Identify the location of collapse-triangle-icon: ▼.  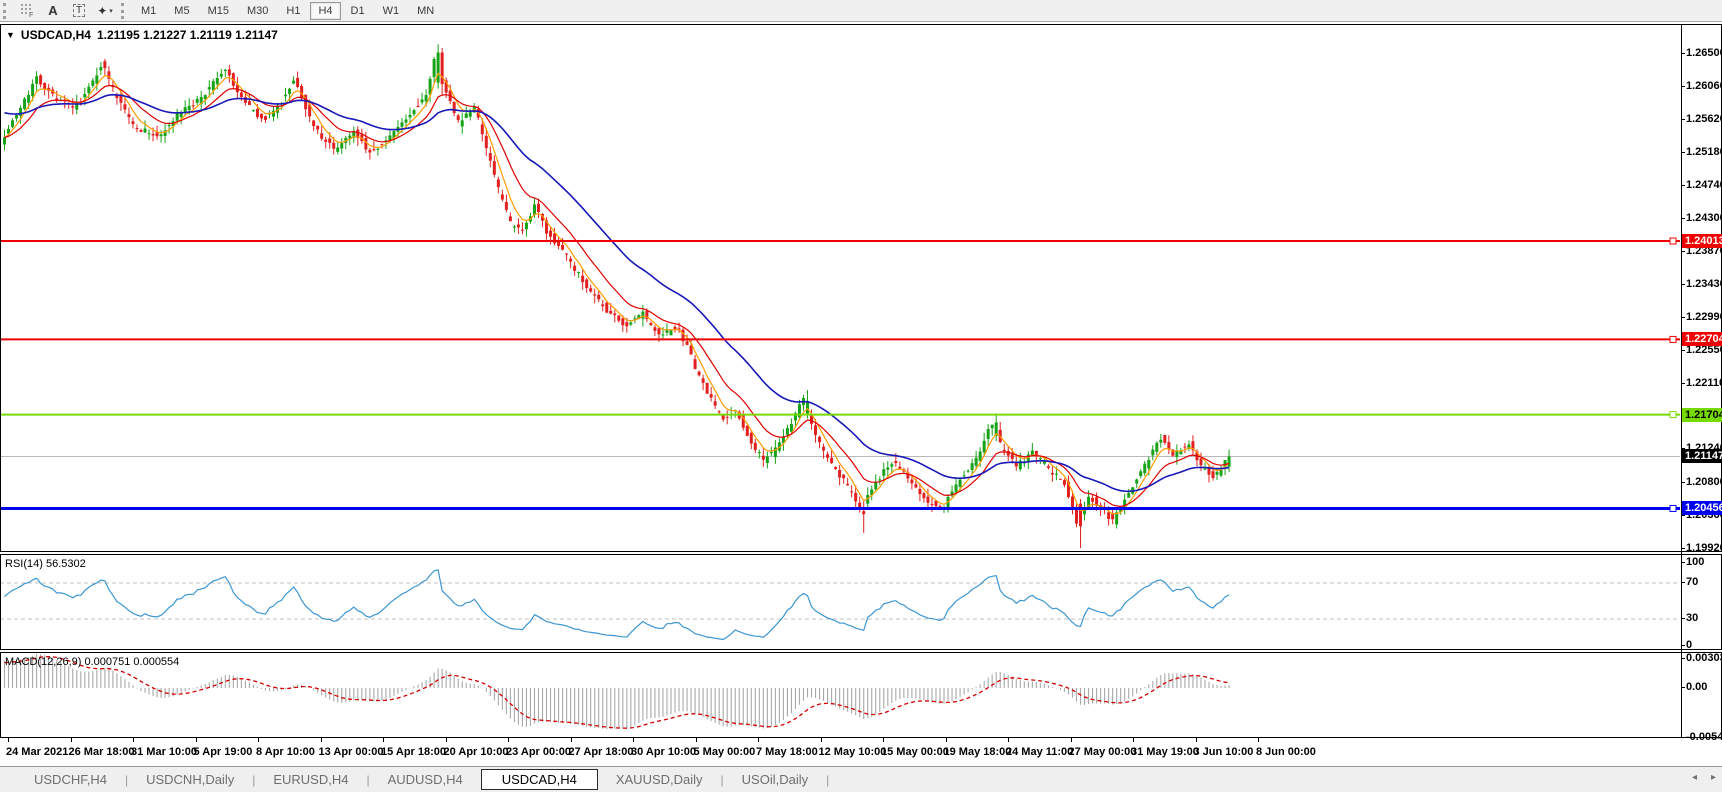
(10, 35).